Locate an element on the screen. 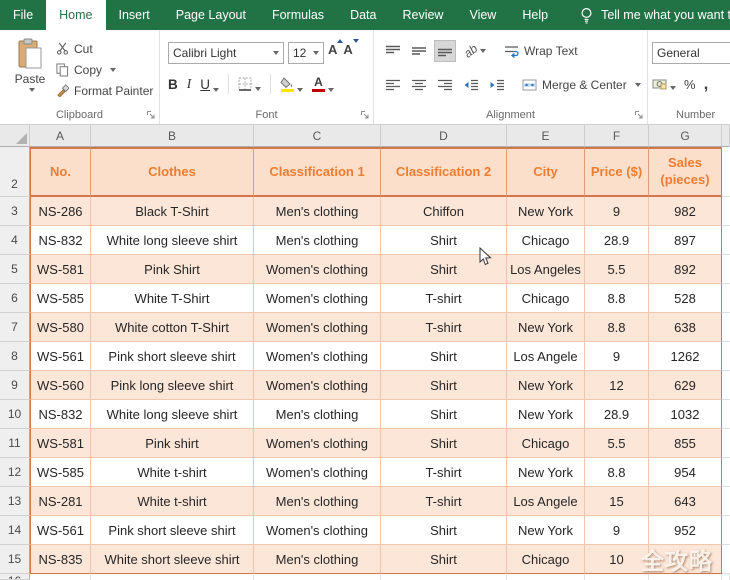 Image resolution: width=730 pixels, height=580 pixels. top-align-button is located at coordinates (393, 51).